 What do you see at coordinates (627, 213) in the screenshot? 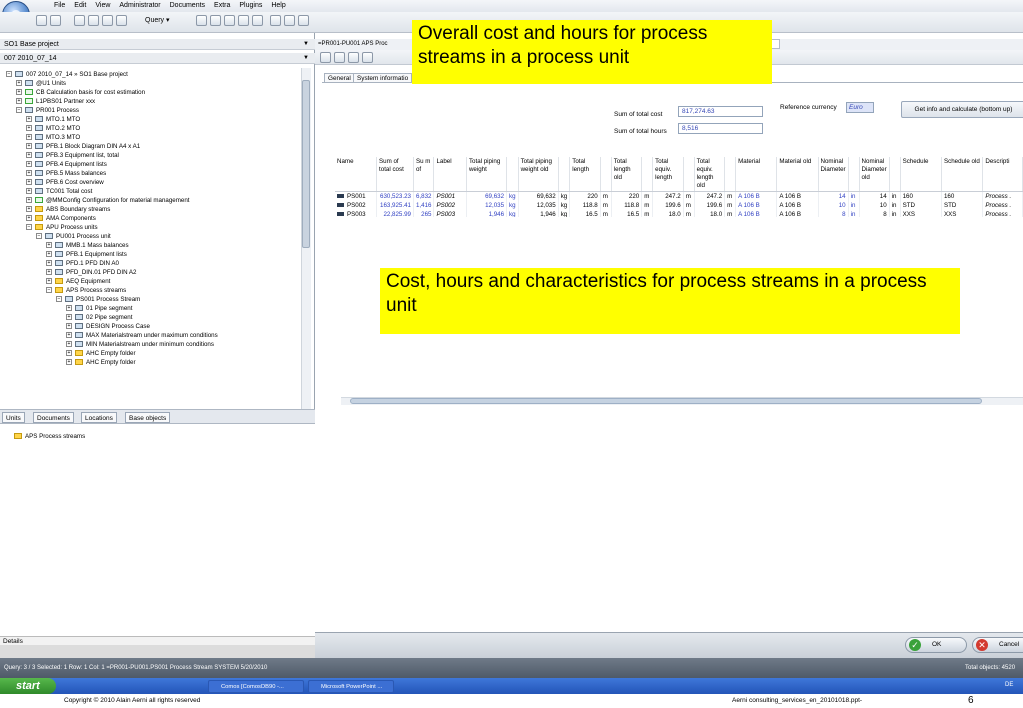
I see `cell-tlo: 16.5` at bounding box center [627, 213].